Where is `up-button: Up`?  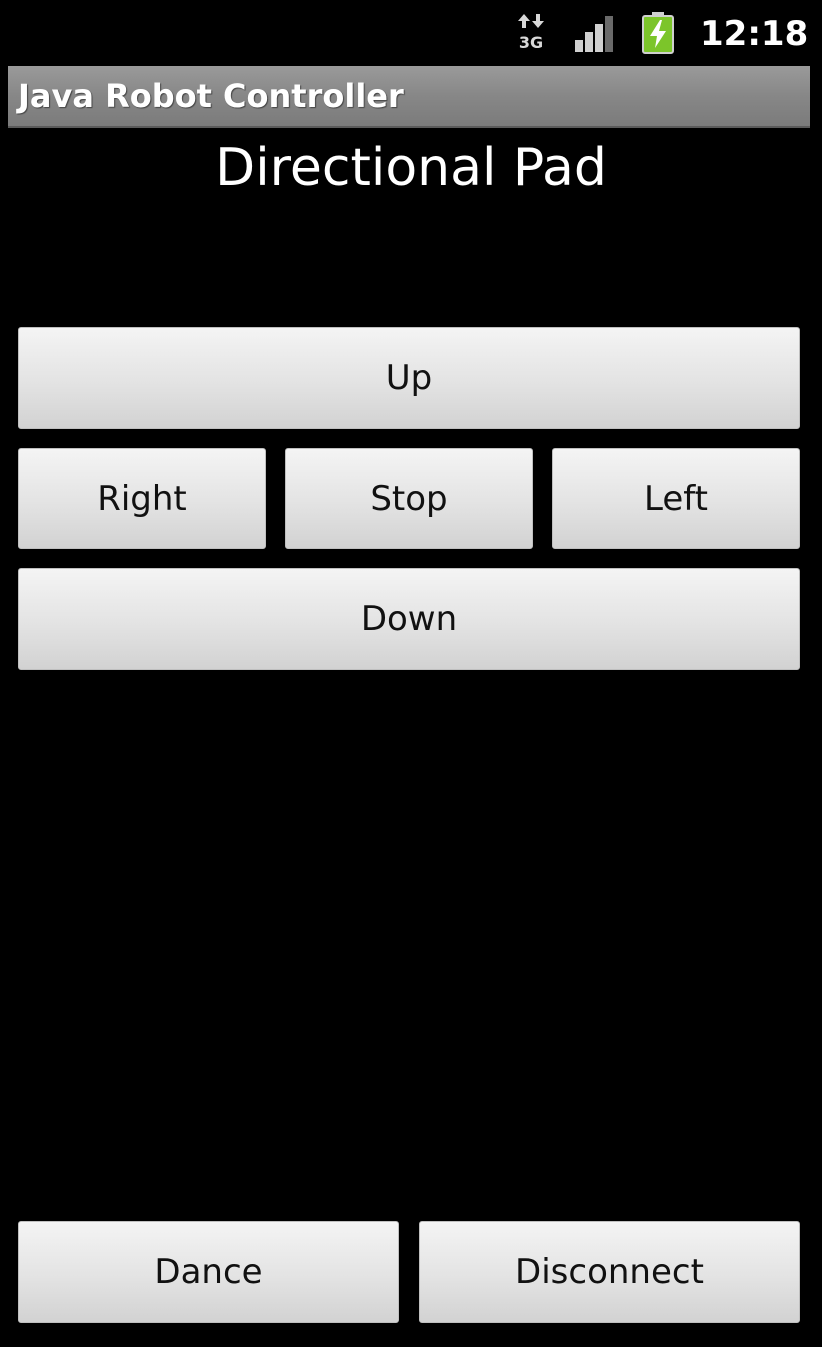 up-button: Up is located at coordinates (409, 378).